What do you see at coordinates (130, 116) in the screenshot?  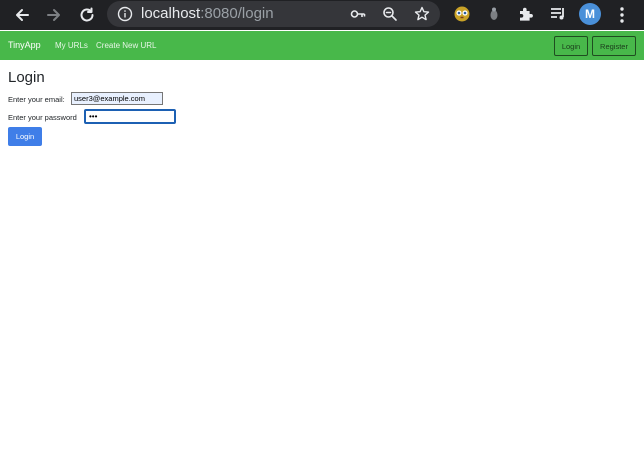 I see `password-field` at bounding box center [130, 116].